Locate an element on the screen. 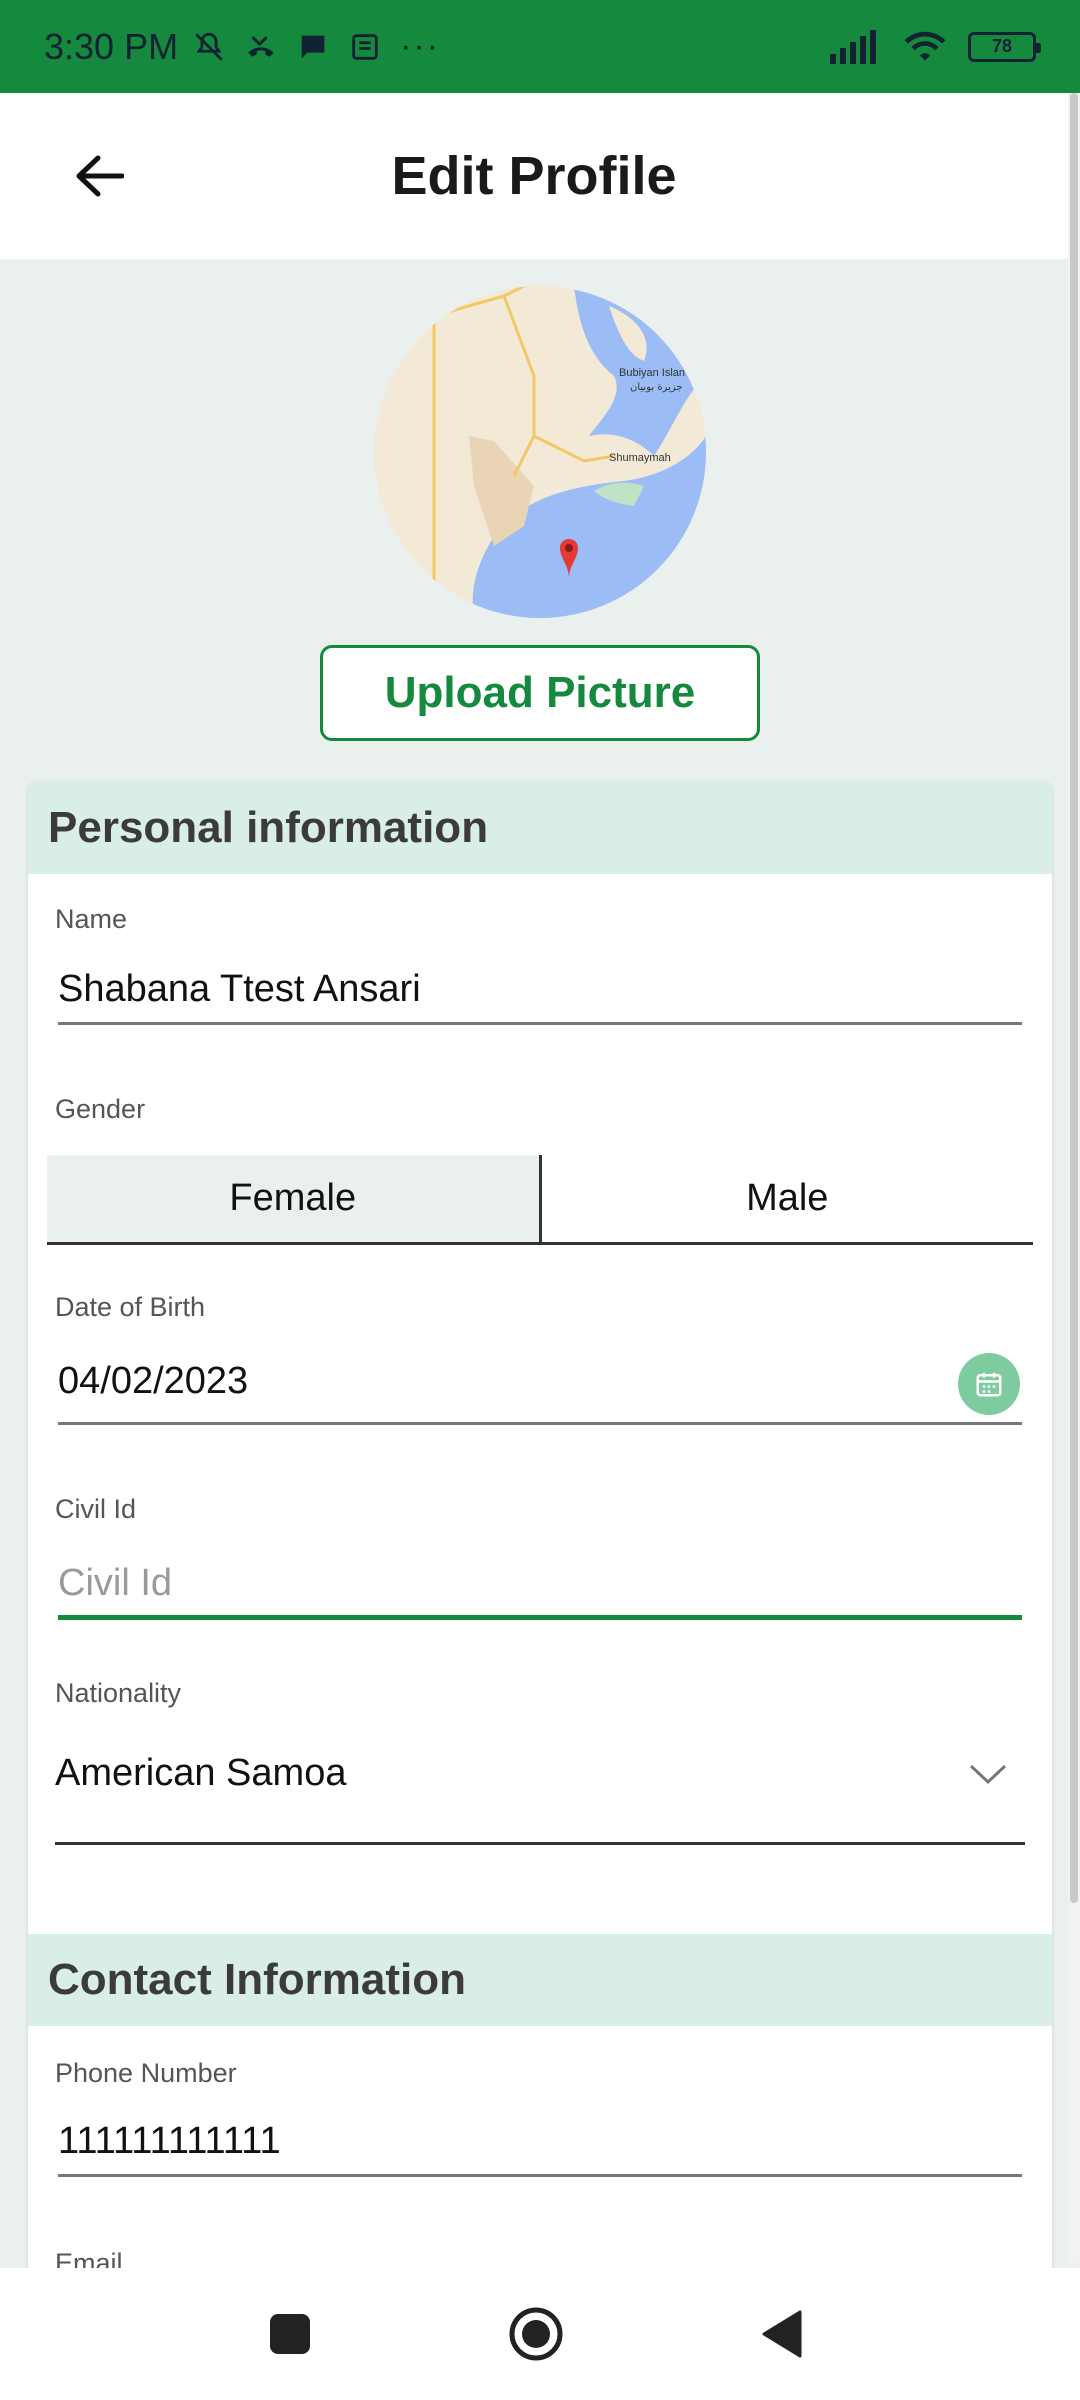 This screenshot has height=2400, width=1080. battery-icon: 78 is located at coordinates (1004, 46).